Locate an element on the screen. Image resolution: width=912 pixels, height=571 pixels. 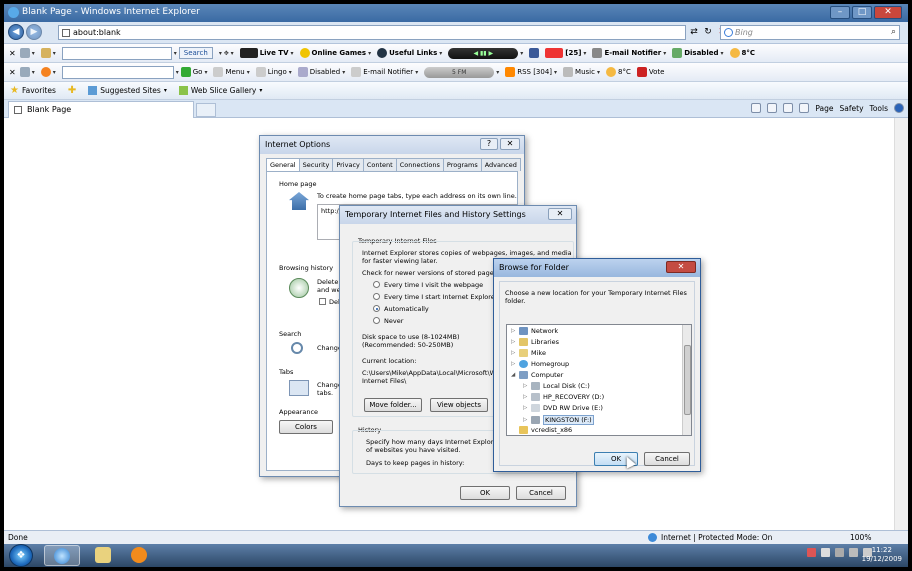
music-button: Music is located at coordinates (585, 72).